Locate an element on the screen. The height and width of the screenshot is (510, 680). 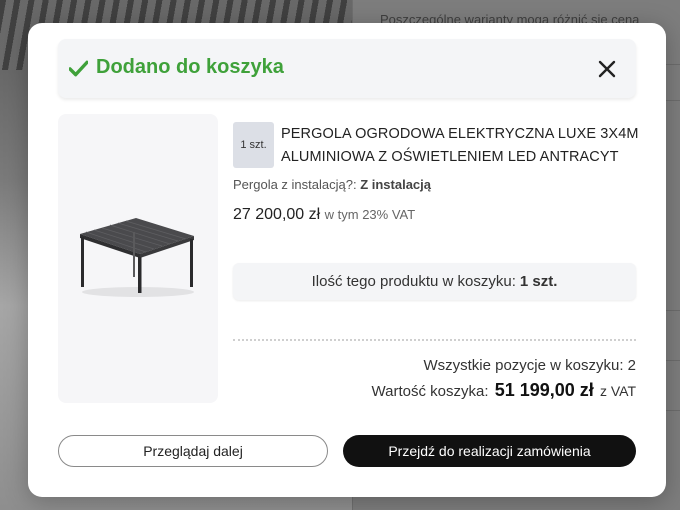
product-variant: Pergola z instalacją?: Z instalacją is located at coordinates (332, 184).